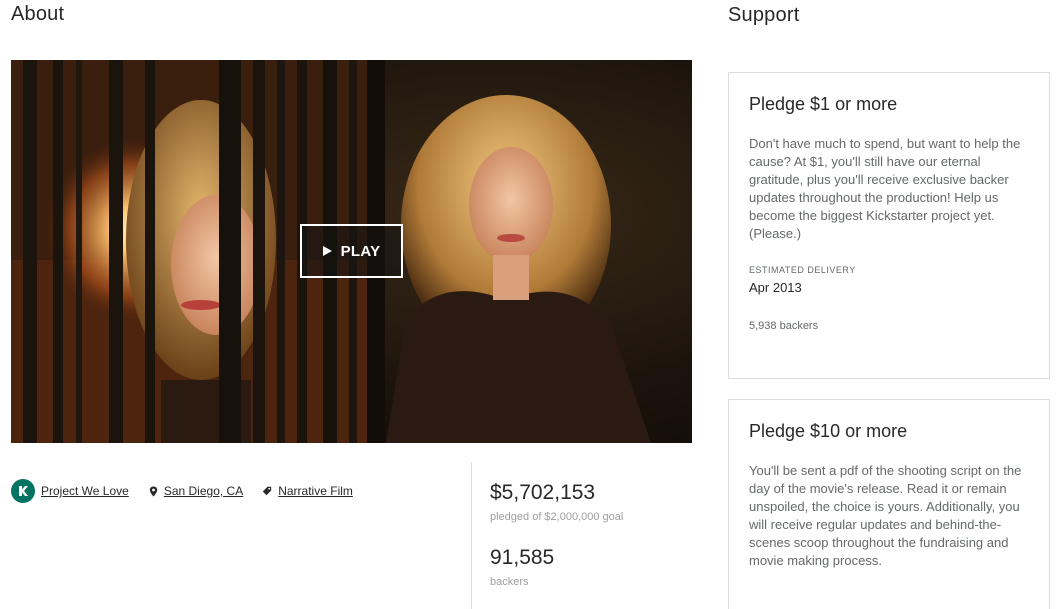  What do you see at coordinates (522, 557) in the screenshot?
I see `backers-count: 91,585` at bounding box center [522, 557].